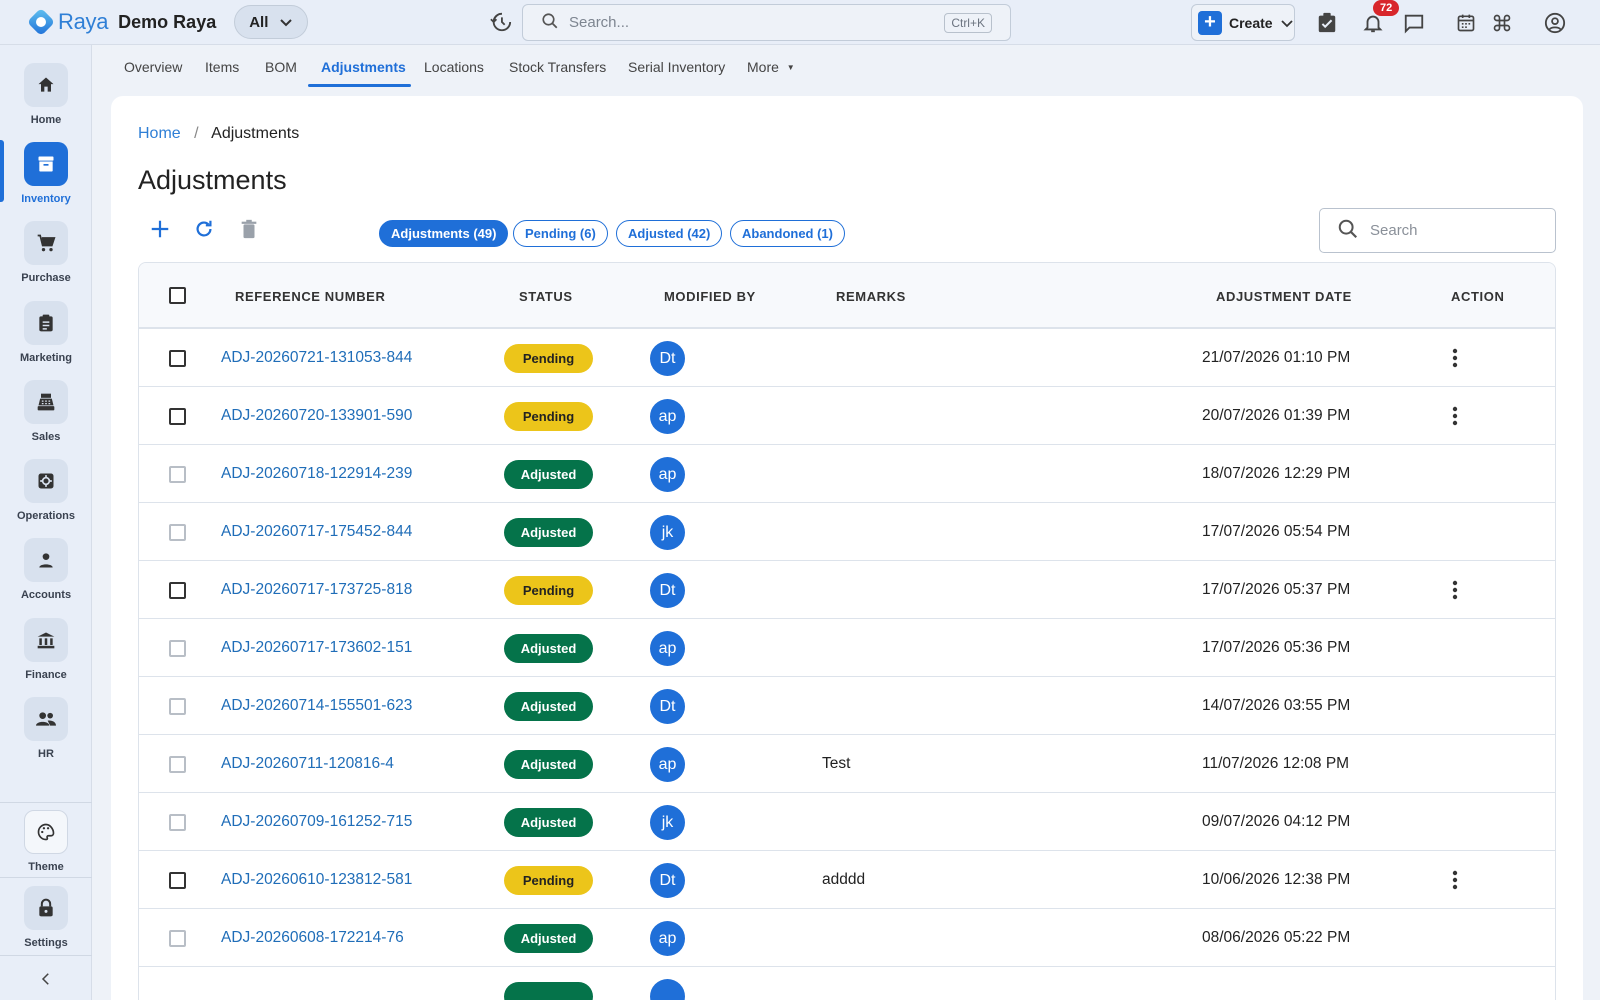 This screenshot has width=1600, height=1000. Describe the element at coordinates (316, 706) in the screenshot. I see `reference-link: ADJ-20260714-155501-623` at that location.